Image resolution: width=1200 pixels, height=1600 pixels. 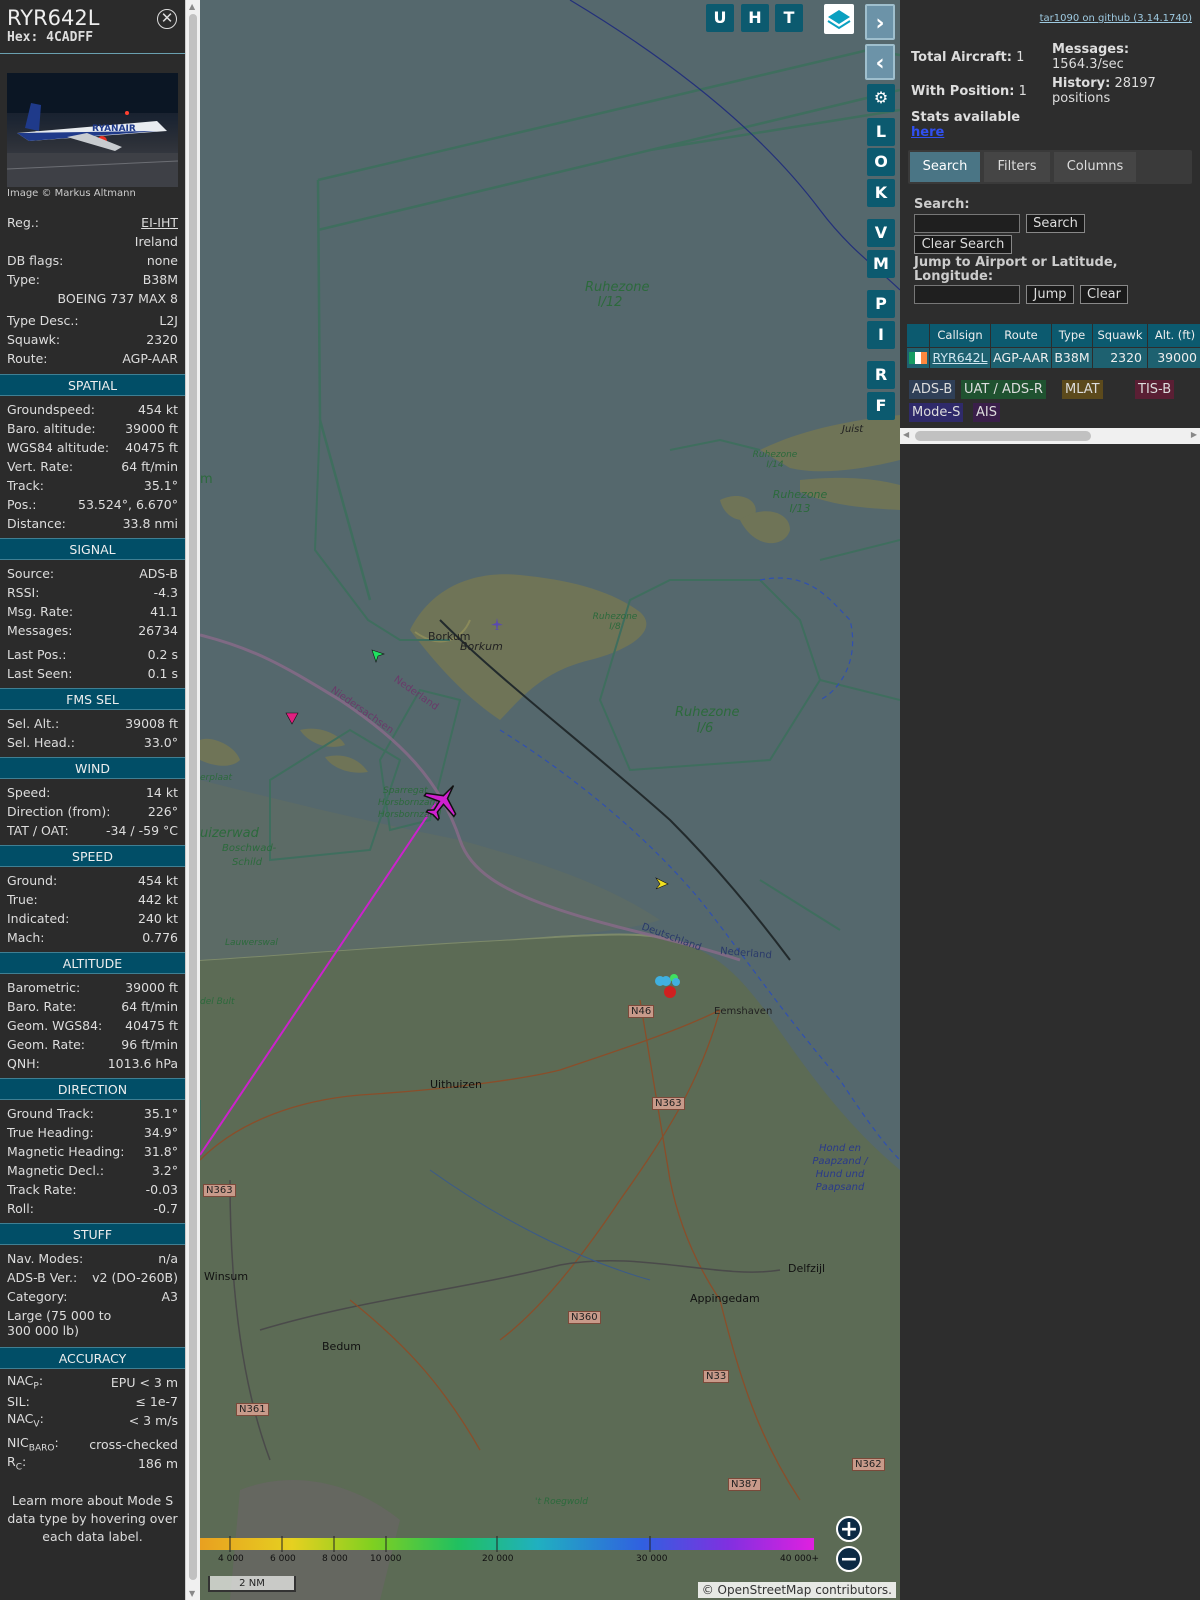 I want to click on search-input, so click(x=967, y=223).